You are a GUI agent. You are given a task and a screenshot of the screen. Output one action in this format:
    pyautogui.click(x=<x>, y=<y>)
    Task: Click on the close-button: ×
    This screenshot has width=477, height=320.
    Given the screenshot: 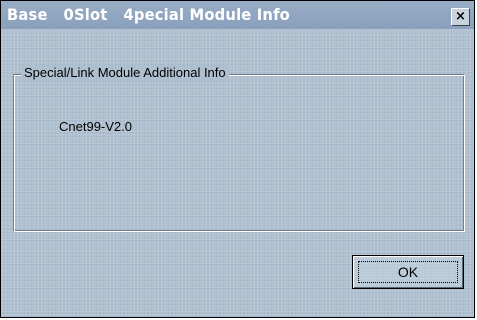 What is the action you would take?
    pyautogui.click(x=460, y=17)
    